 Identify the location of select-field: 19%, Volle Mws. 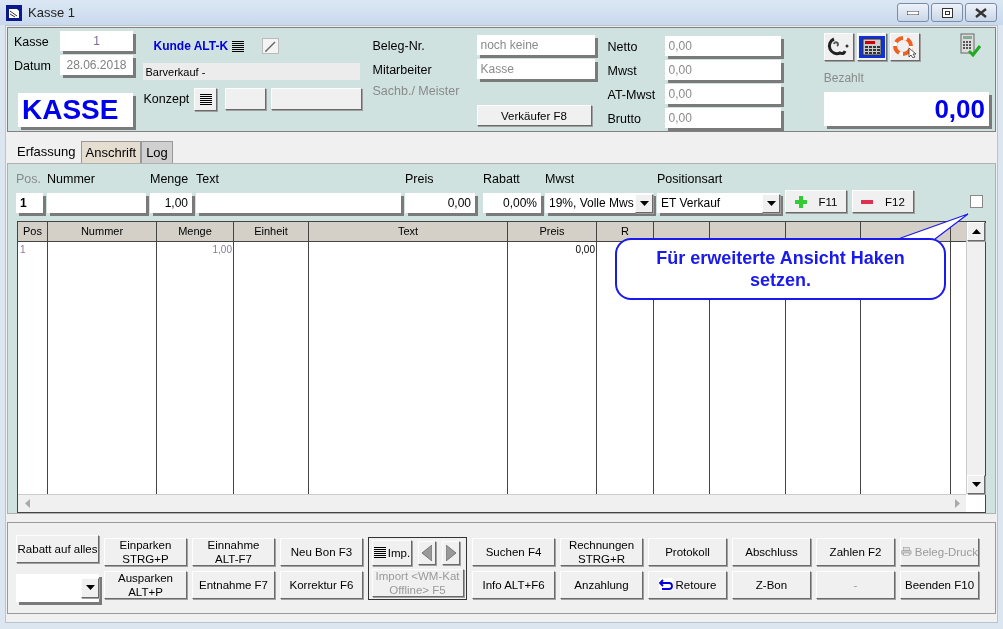
(599, 203).